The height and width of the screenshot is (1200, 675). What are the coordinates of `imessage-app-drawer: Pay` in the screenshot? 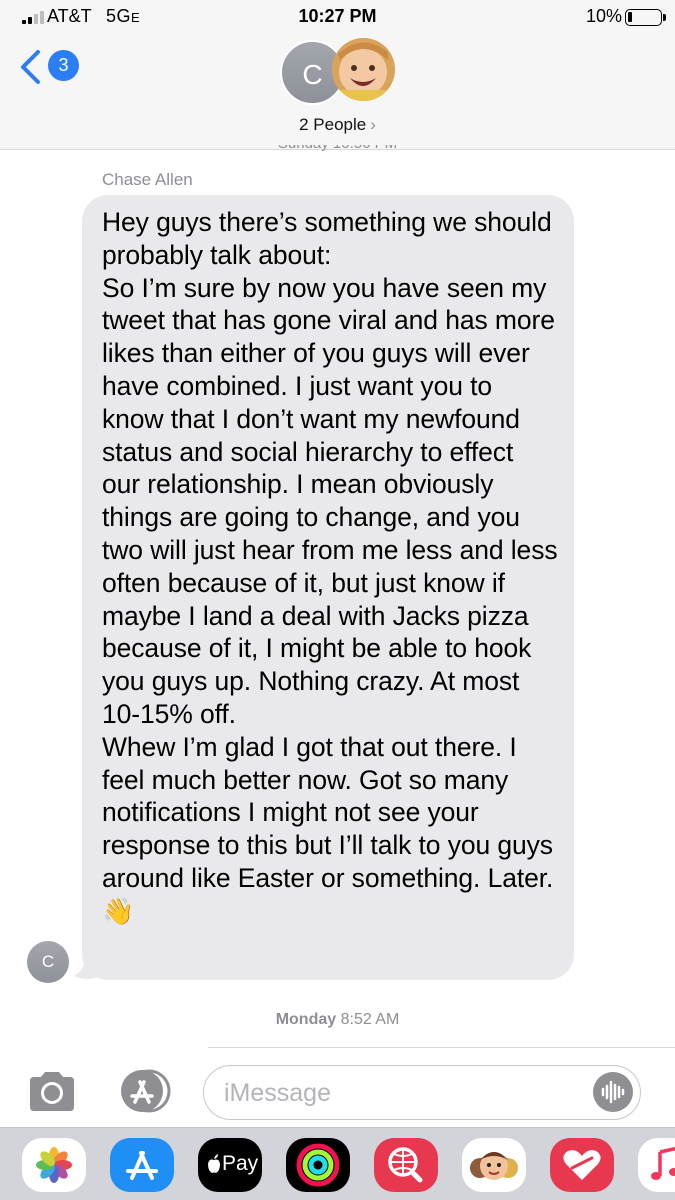 It's located at (337, 1163).